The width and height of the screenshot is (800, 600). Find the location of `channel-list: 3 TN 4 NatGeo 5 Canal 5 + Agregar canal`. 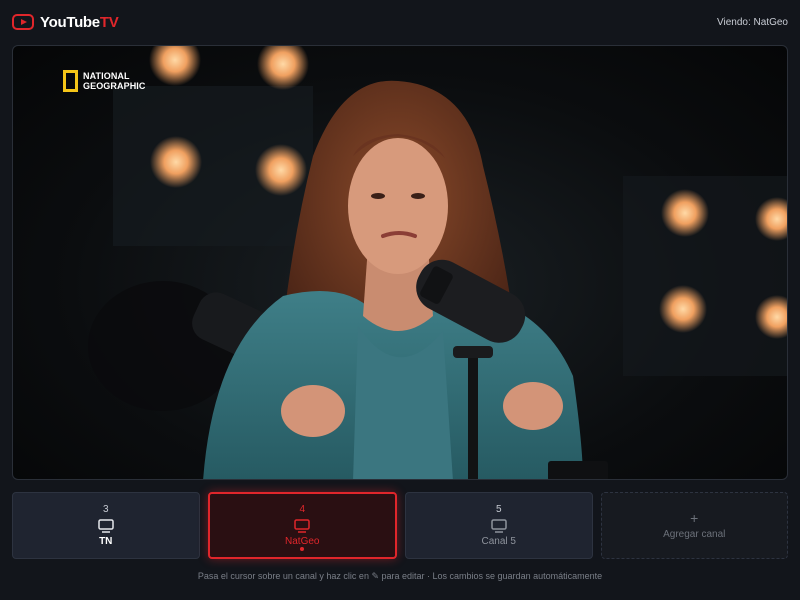

channel-list: 3 TN 4 NatGeo 5 Canal 5 + Agregar canal is located at coordinates (400, 525).